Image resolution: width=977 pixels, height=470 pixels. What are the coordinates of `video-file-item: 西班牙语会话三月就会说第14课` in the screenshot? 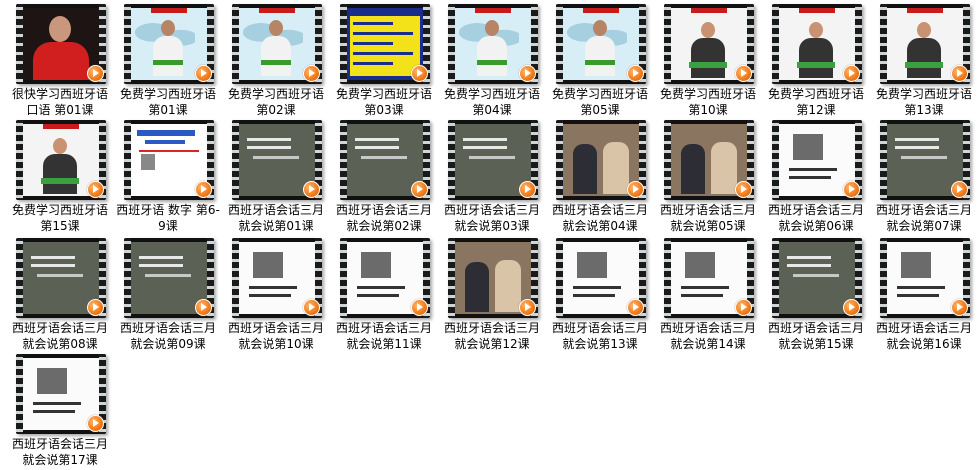 It's located at (708, 294).